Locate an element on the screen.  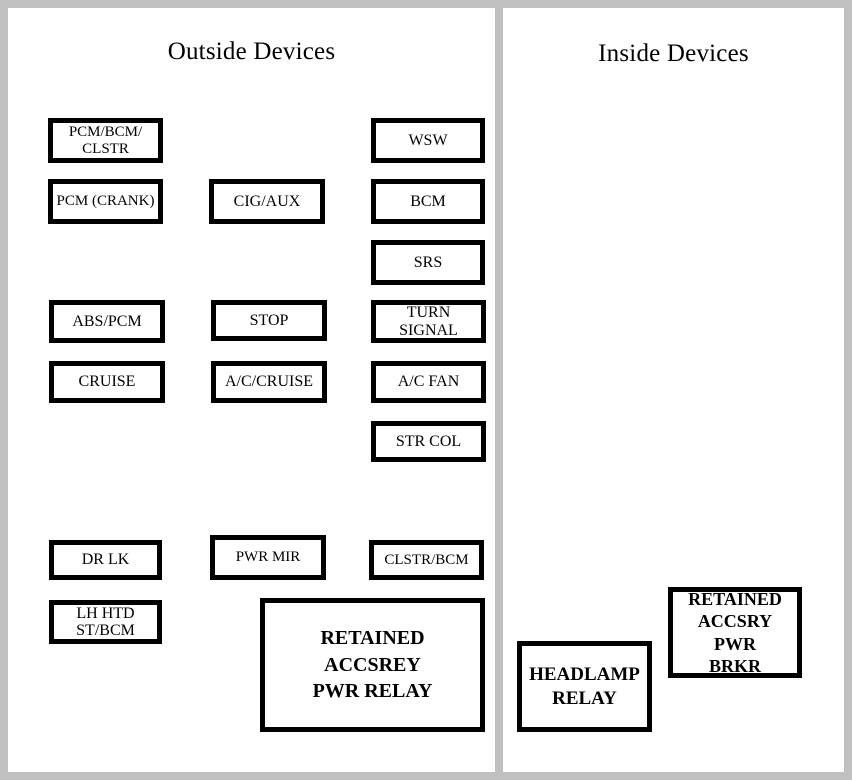
fuse-box-lh-htd-st-bcm: LH HTD ST/BCM is located at coordinates (105, 622).